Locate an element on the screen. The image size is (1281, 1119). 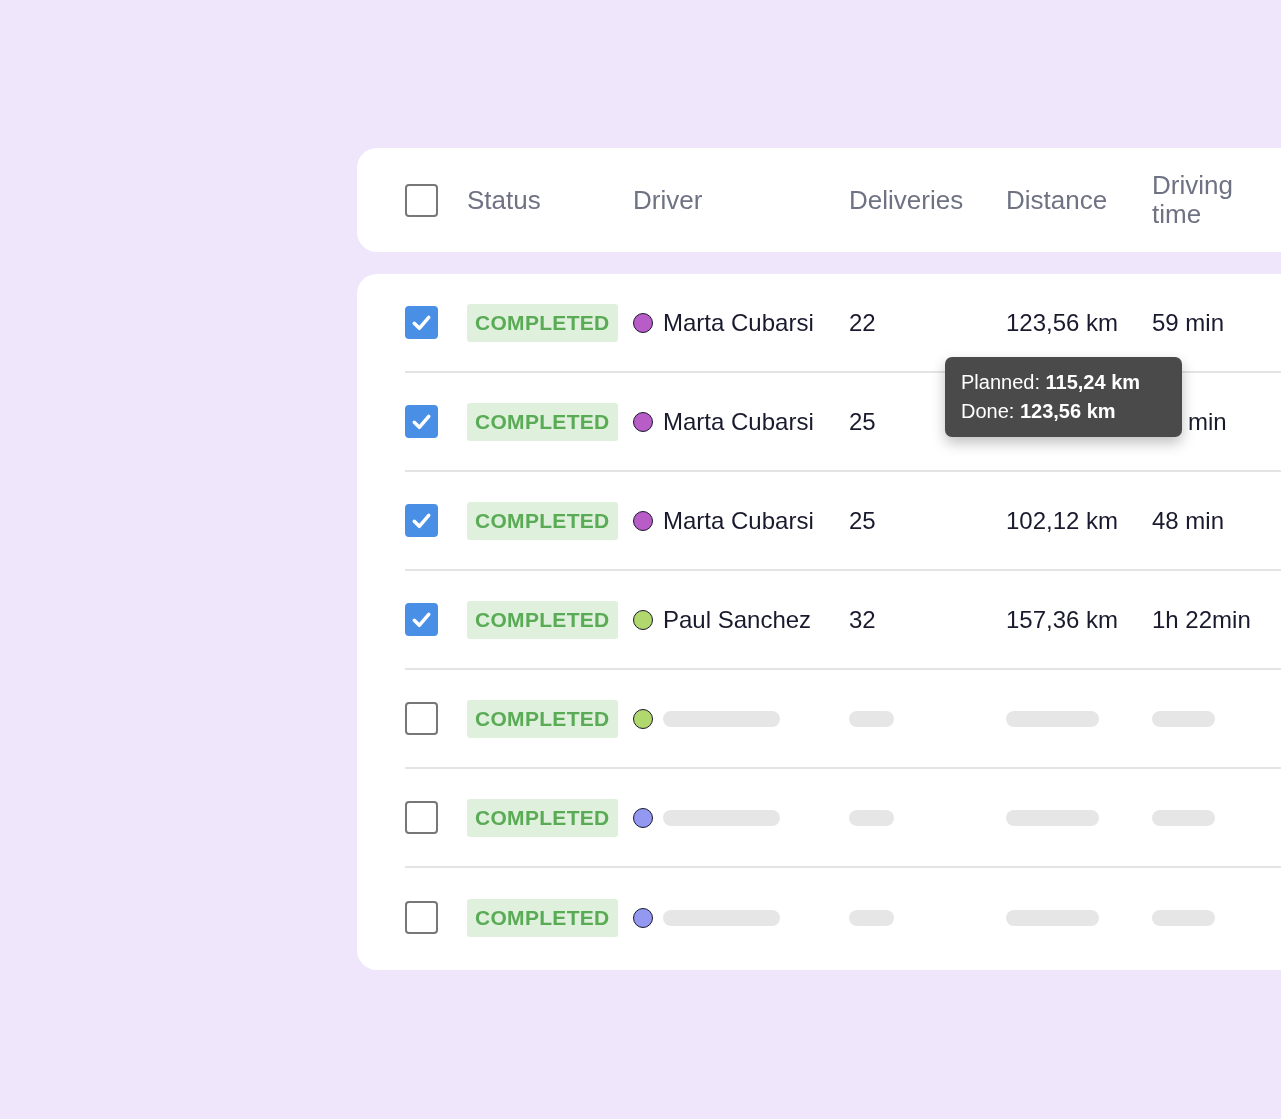
column-header: Distance is located at coordinates (1057, 200).